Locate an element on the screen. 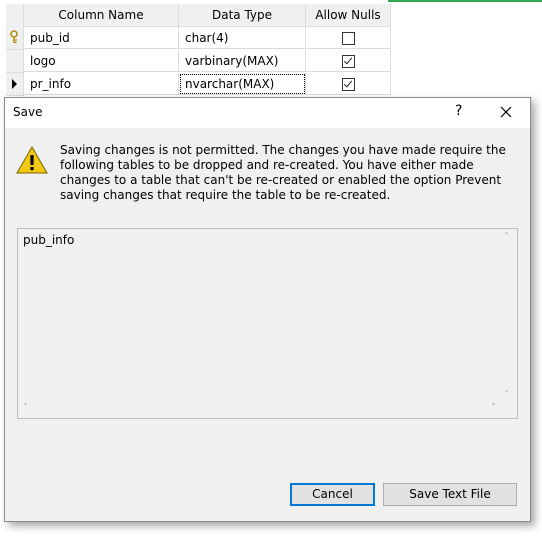 This screenshot has width=542, height=536. key-icon is located at coordinates (14, 37).